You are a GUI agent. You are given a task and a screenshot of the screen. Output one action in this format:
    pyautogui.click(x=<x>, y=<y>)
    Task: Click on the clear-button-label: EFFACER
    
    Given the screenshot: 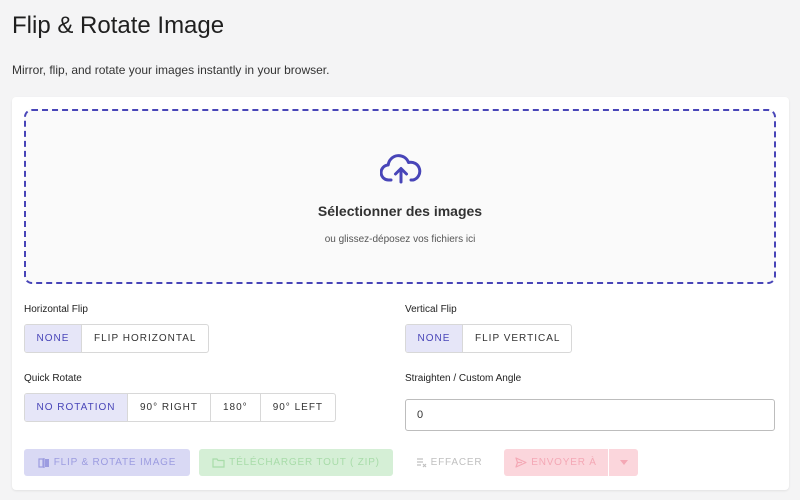 What is the action you would take?
    pyautogui.click(x=456, y=462)
    